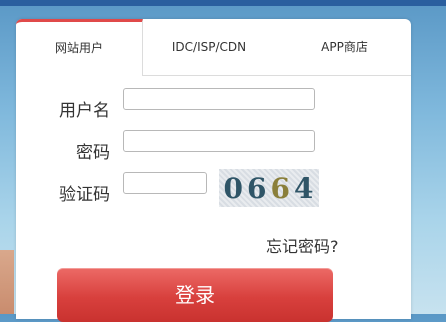  Describe the element at coordinates (234, 188) in the screenshot. I see `captcha-digit: 0` at that location.